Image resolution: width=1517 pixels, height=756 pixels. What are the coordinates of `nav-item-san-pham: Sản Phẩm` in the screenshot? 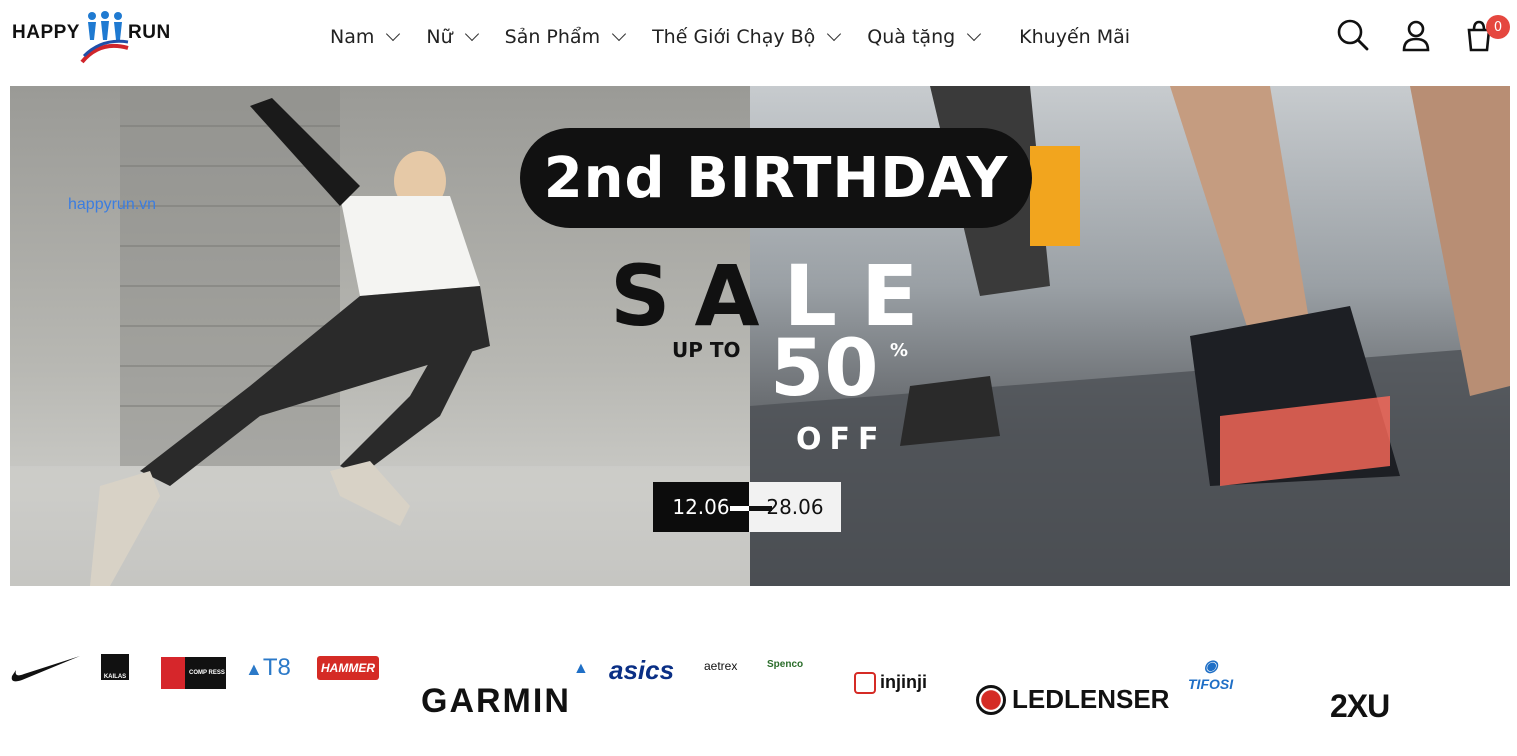 It's located at (565, 37).